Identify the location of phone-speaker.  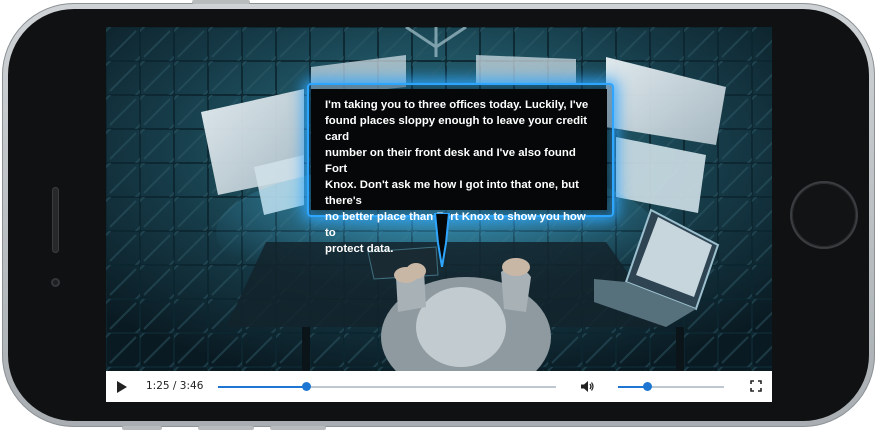
(55, 220).